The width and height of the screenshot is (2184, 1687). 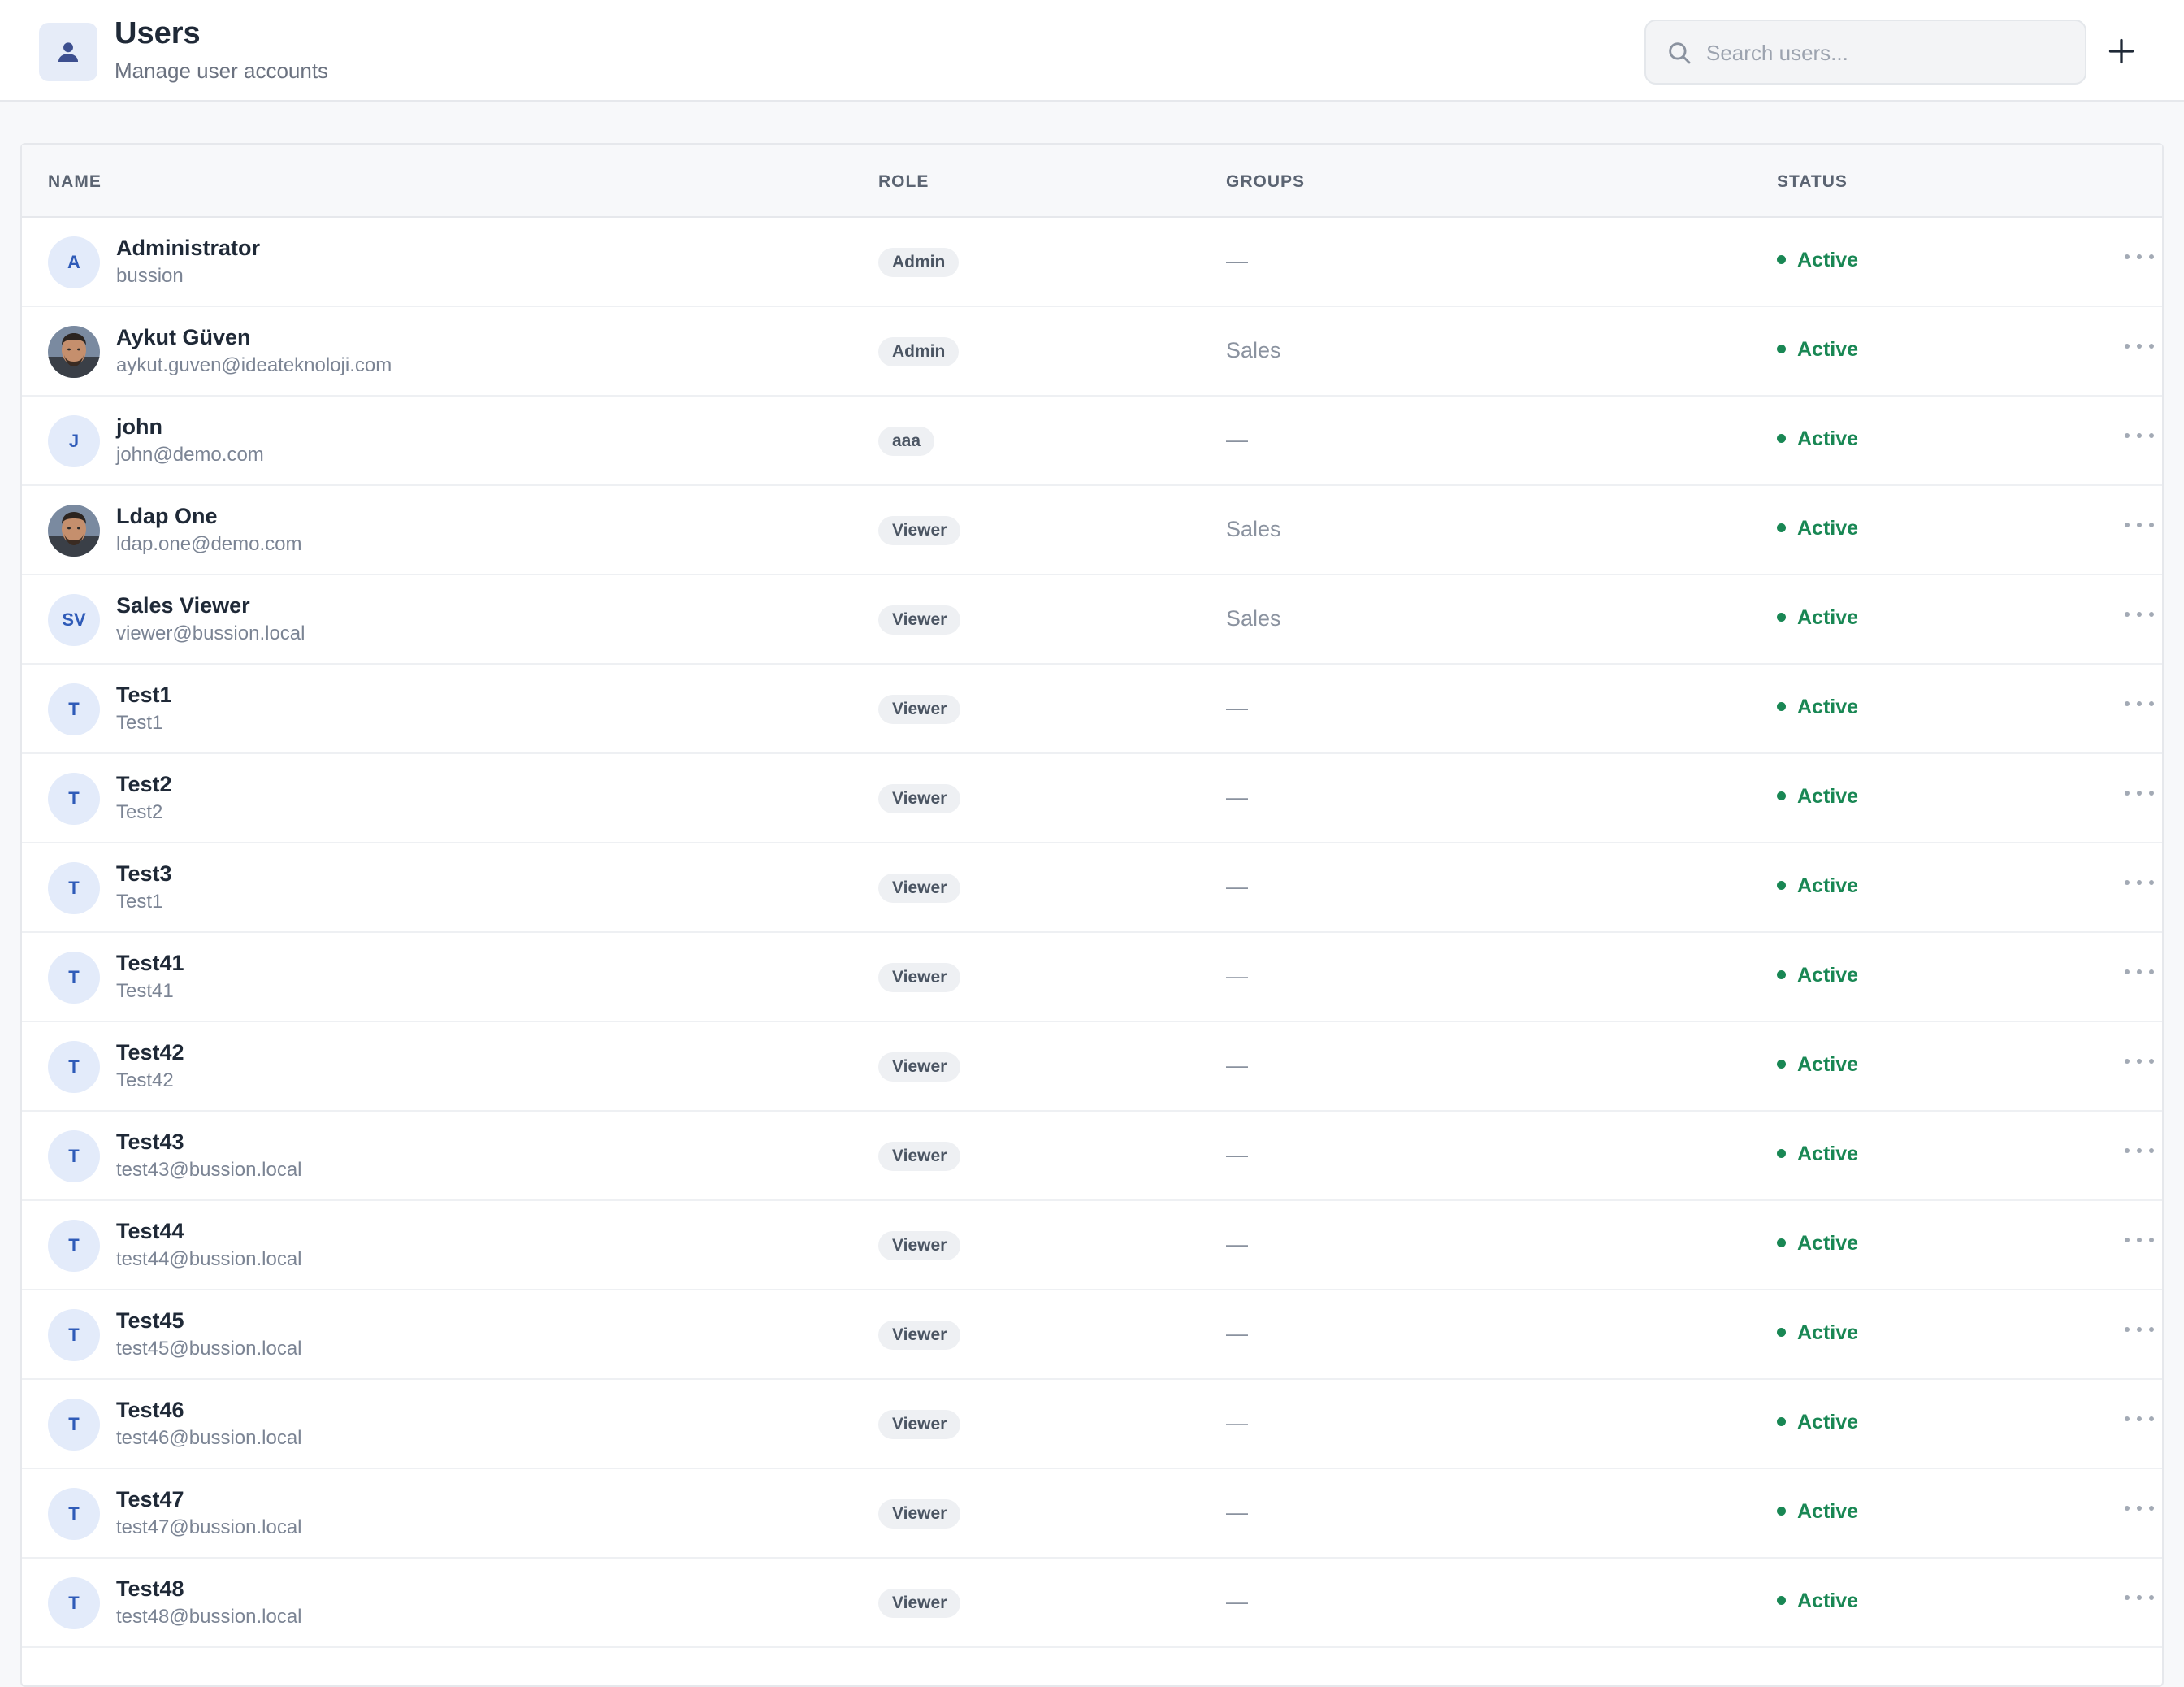 I want to click on table-row: J john john@demo.com aaa — Active, so click(x=1092, y=441).